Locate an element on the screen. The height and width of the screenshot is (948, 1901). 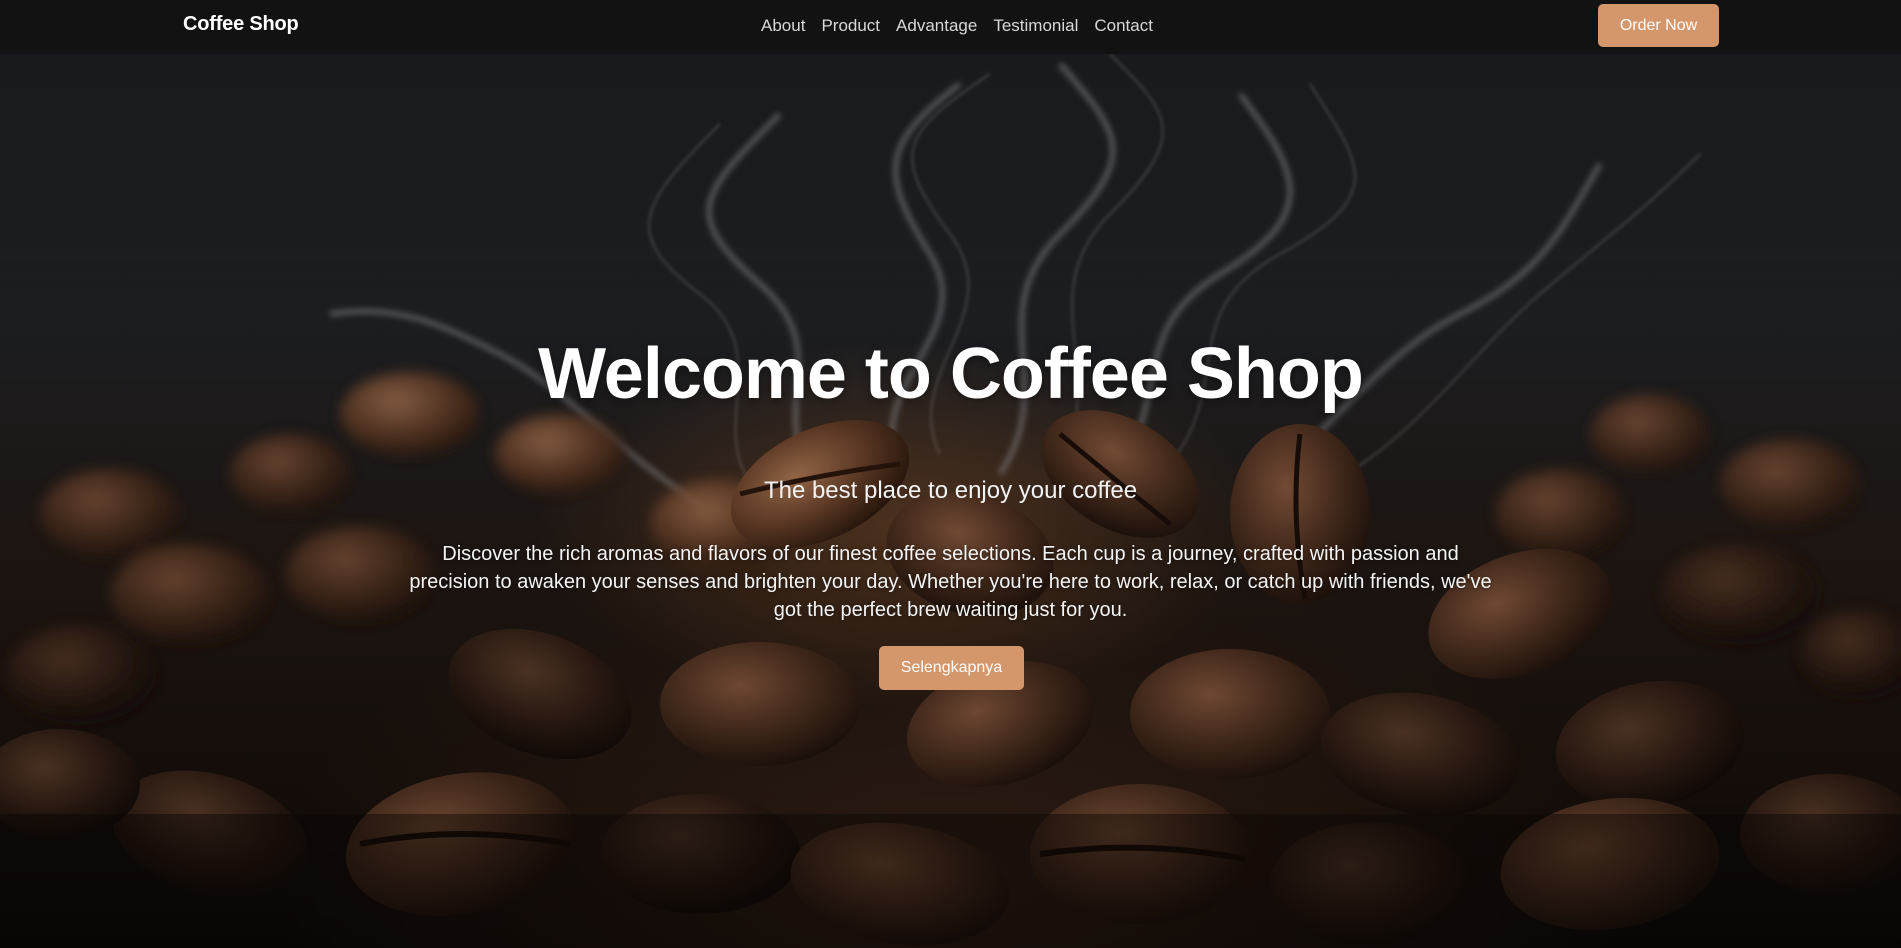
nav-link-testimonial: Testimonial is located at coordinates (1035, 26).